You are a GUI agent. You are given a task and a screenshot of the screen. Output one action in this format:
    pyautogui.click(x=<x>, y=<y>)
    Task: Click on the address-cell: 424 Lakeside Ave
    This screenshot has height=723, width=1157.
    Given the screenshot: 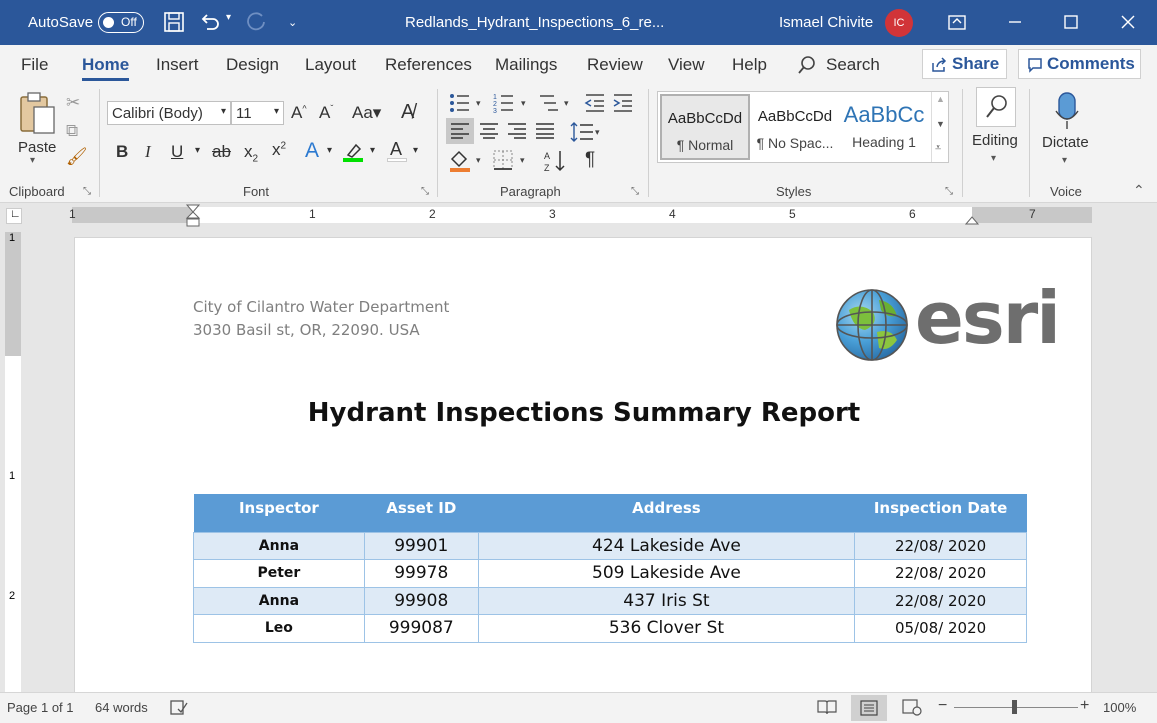 What is the action you would take?
    pyautogui.click(x=666, y=545)
    